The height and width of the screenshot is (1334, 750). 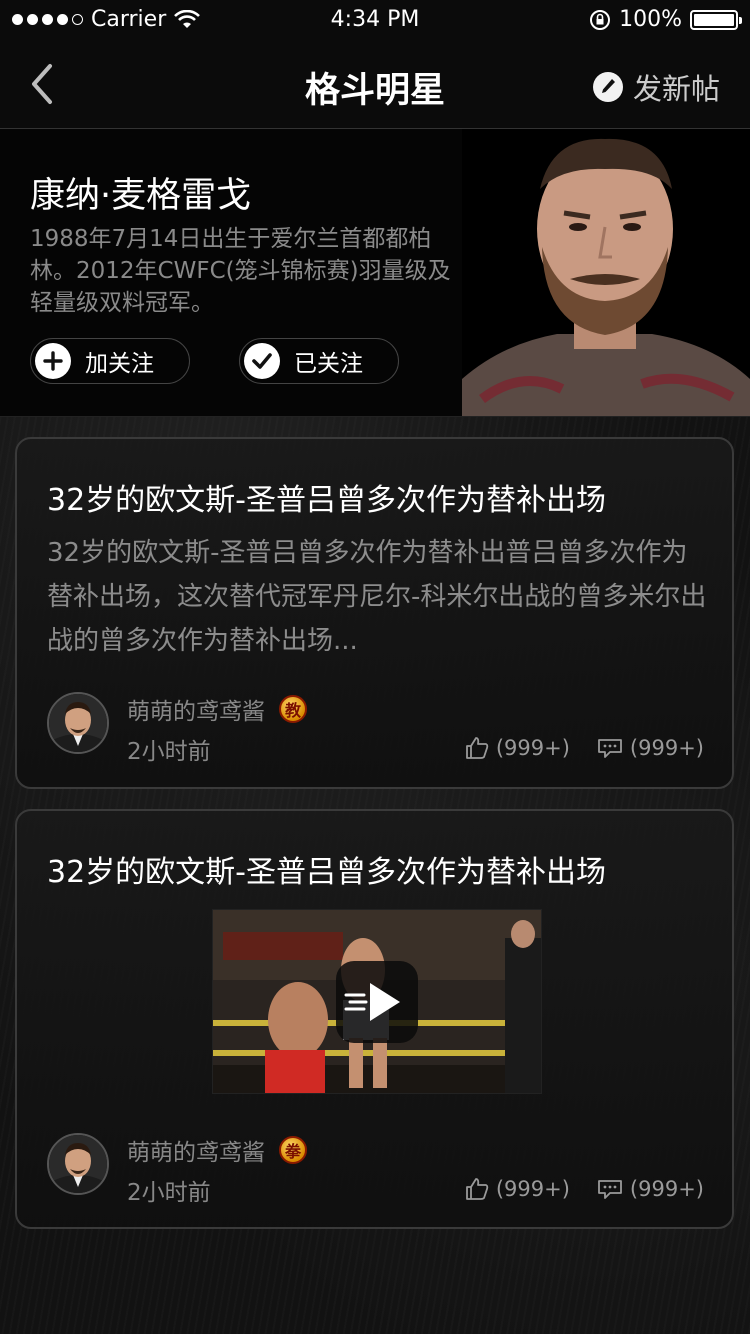 I want to click on follow-label: 加关注, so click(x=119, y=364).